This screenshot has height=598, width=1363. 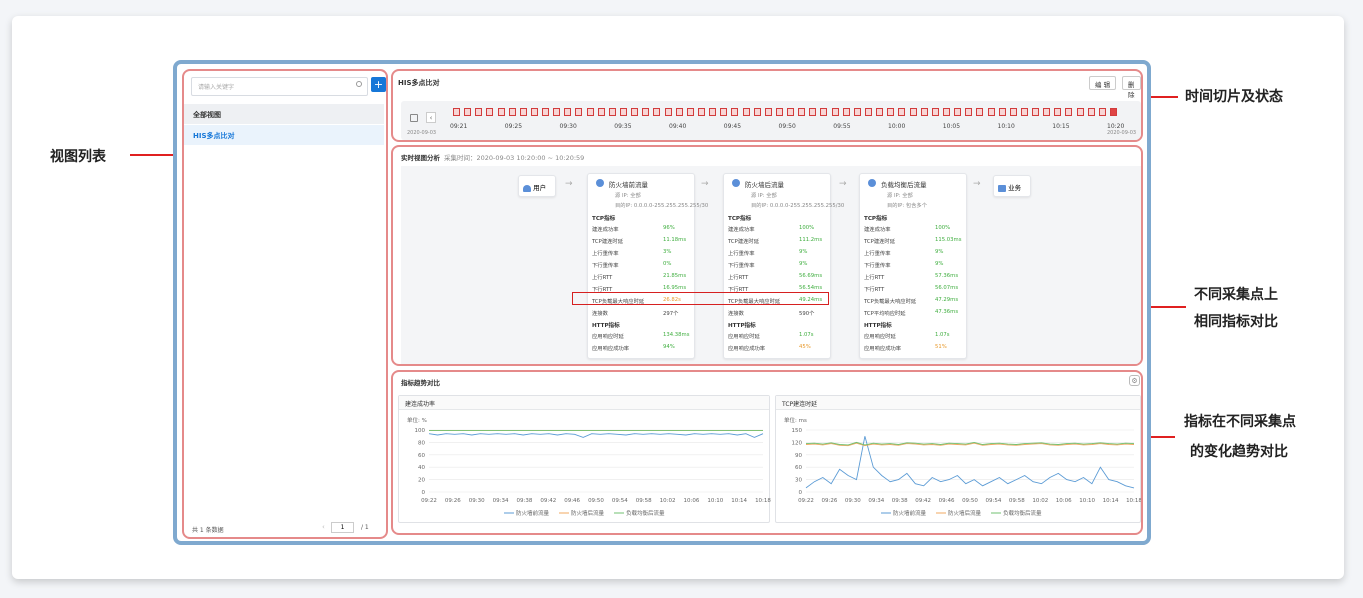 I want to click on delete-button: 删 除, so click(x=1131, y=87).